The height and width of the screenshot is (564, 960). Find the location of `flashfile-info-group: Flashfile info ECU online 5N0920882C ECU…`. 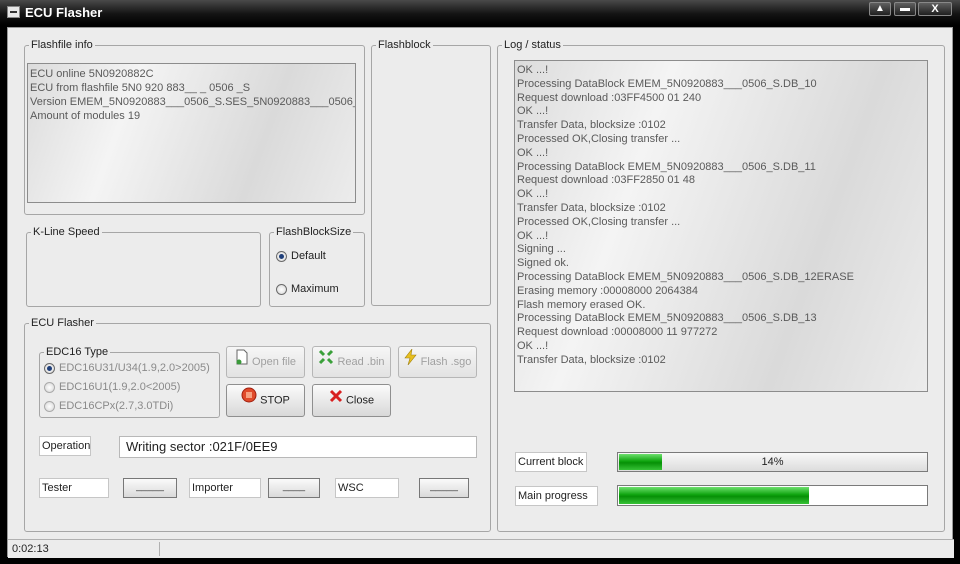

flashfile-info-group: Flashfile info ECU online 5N0920882C ECU… is located at coordinates (194, 127).